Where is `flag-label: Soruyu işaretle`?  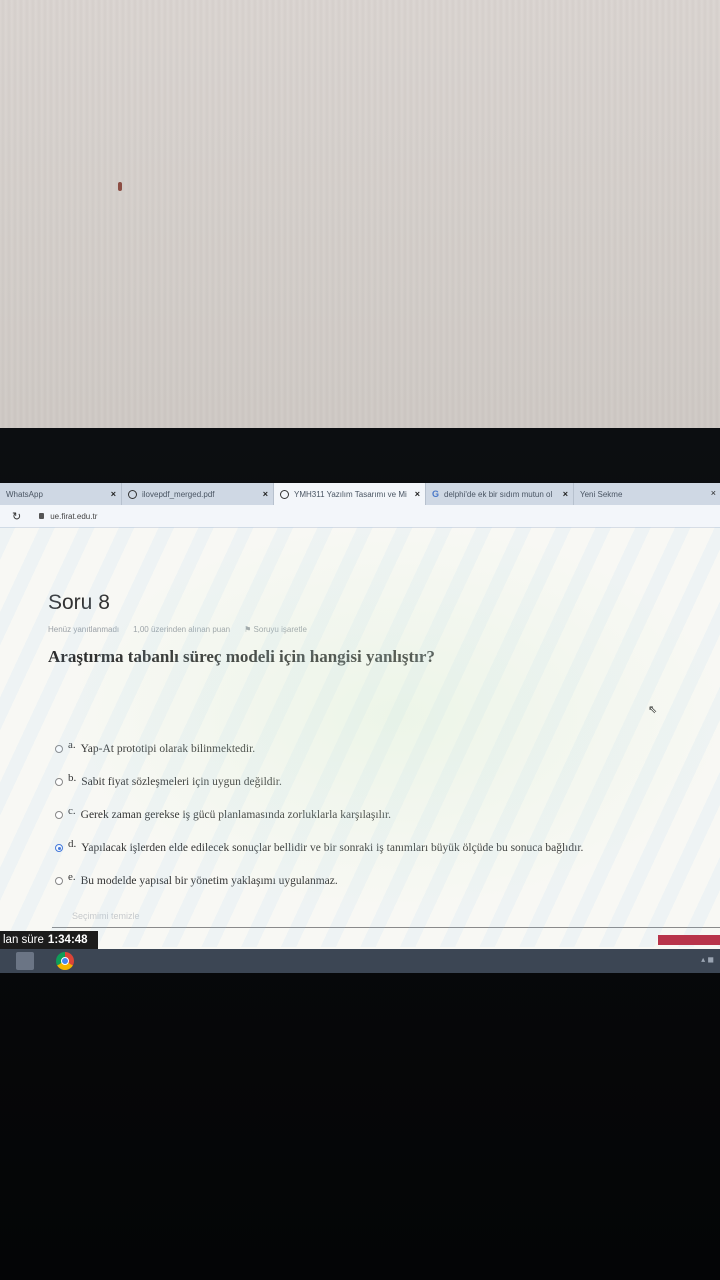 flag-label: Soruyu işaretle is located at coordinates (280, 629).